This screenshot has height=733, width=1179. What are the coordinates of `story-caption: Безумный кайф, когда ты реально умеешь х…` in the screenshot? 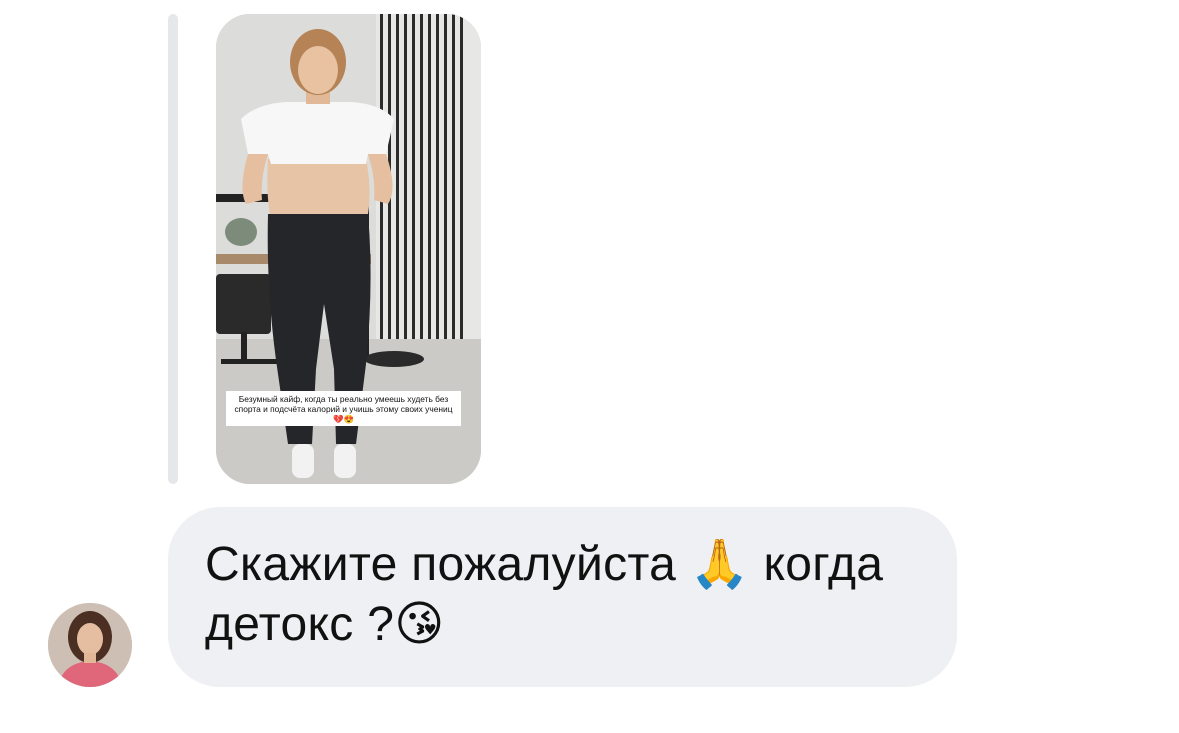 It's located at (343, 408).